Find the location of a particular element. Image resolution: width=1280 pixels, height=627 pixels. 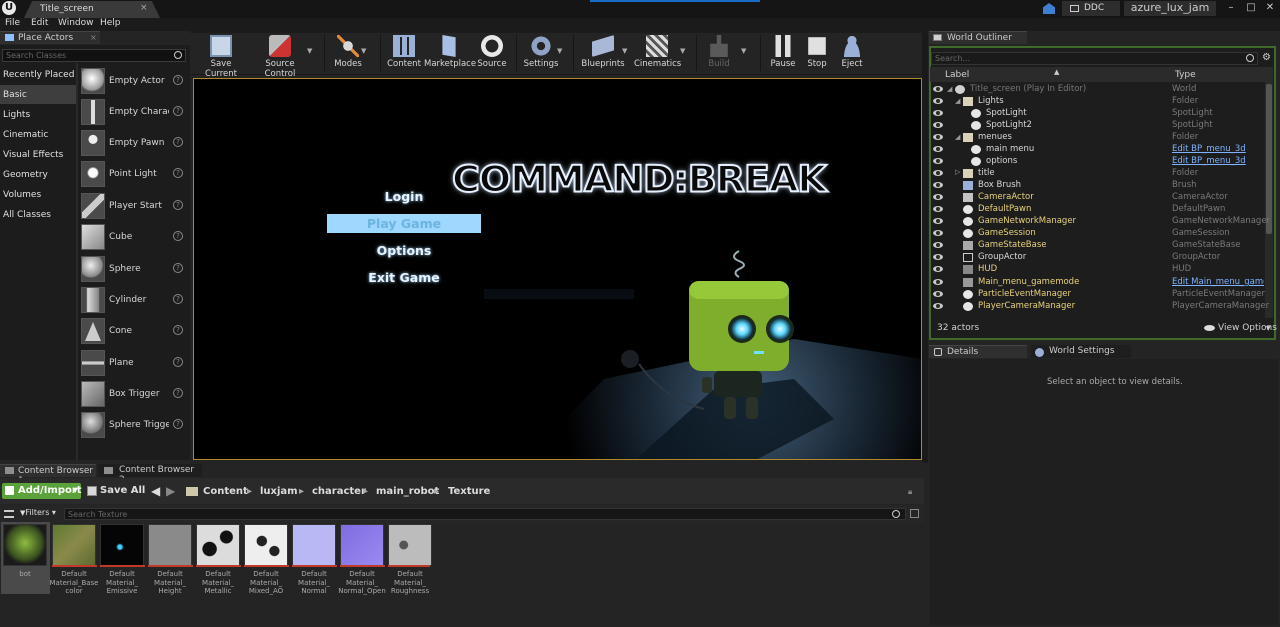

outliner-row-spotlight2: SpotLight2 SpotLight is located at coordinates (1098, 126).